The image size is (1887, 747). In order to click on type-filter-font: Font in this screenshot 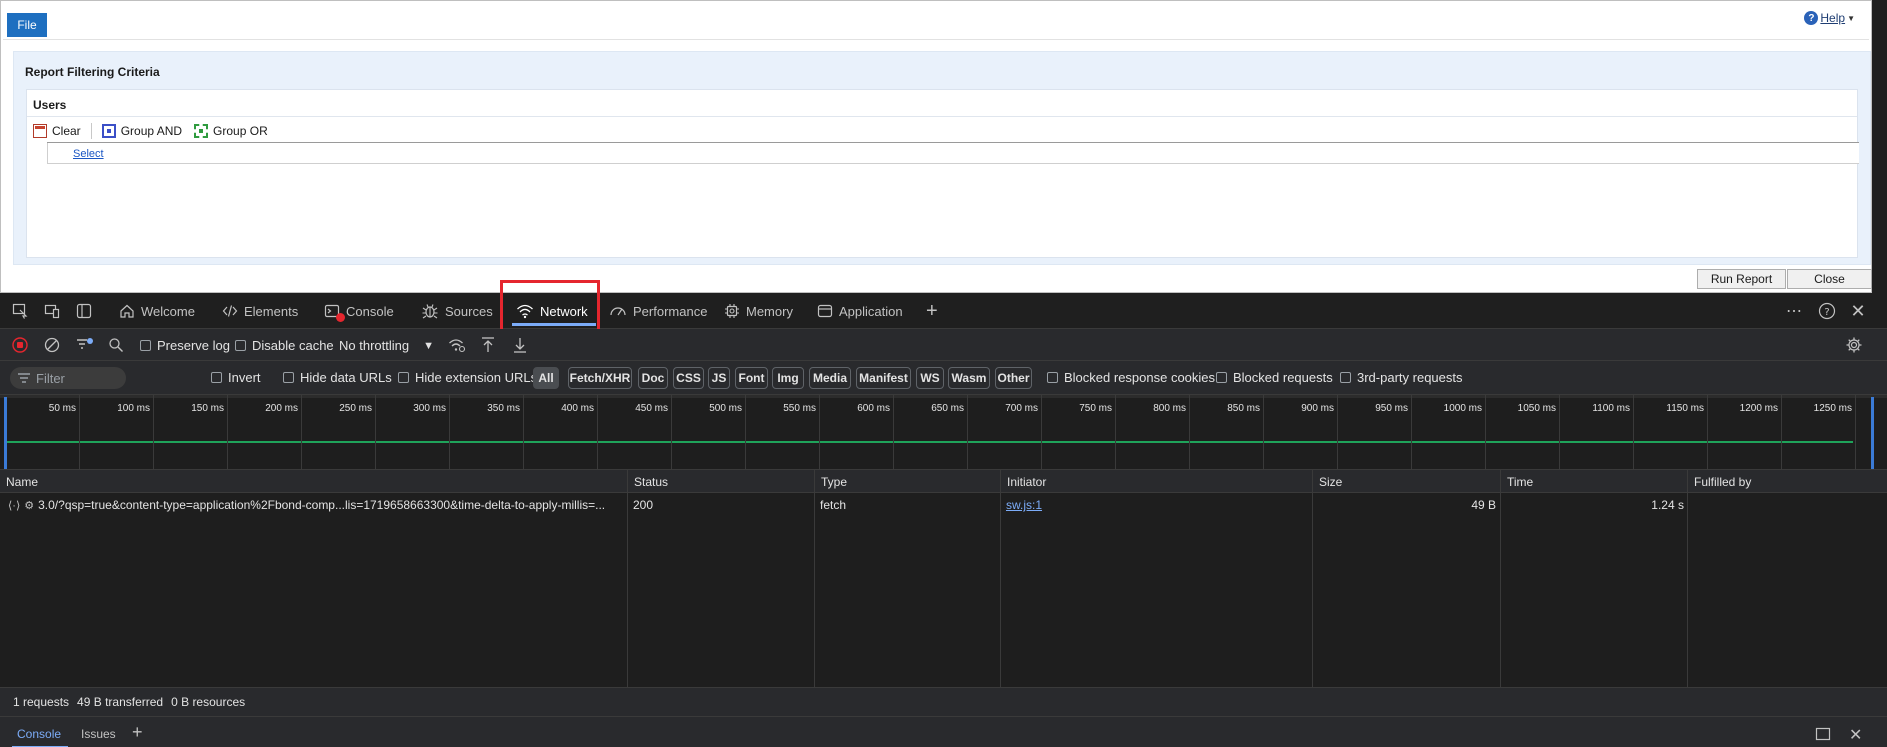, I will do `click(751, 378)`.